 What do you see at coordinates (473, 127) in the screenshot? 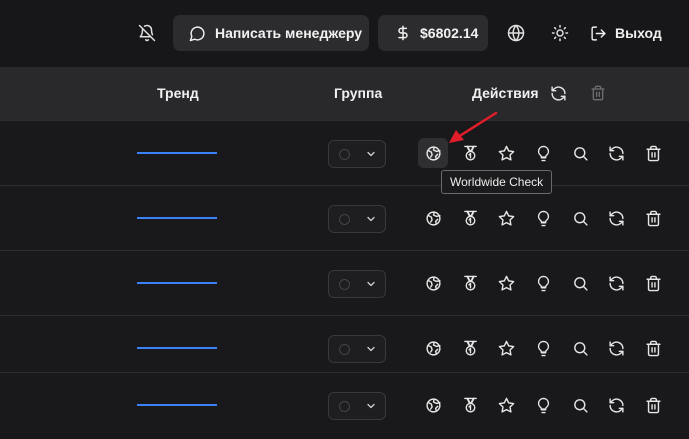
I see `annotation-arrow` at bounding box center [473, 127].